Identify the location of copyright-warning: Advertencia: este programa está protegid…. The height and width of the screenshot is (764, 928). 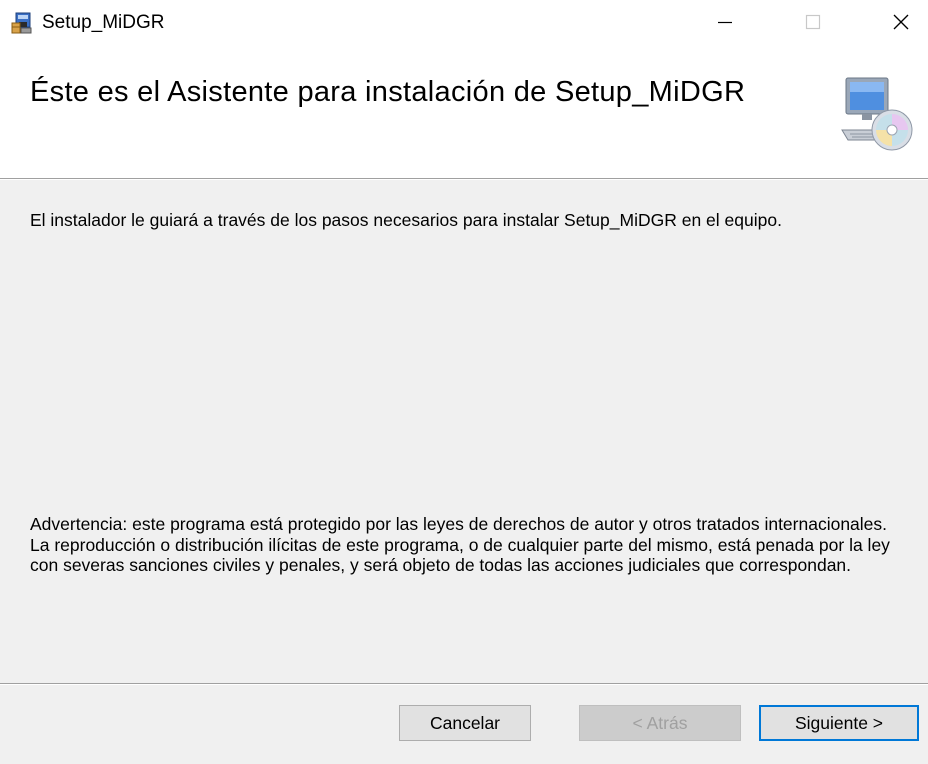
(460, 544).